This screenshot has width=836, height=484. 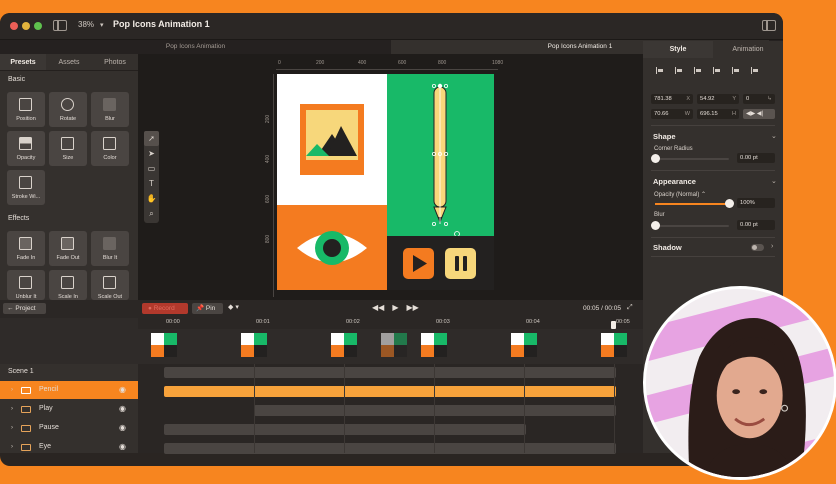 I want to click on preset-opacity: Opacity, so click(x=26, y=148).